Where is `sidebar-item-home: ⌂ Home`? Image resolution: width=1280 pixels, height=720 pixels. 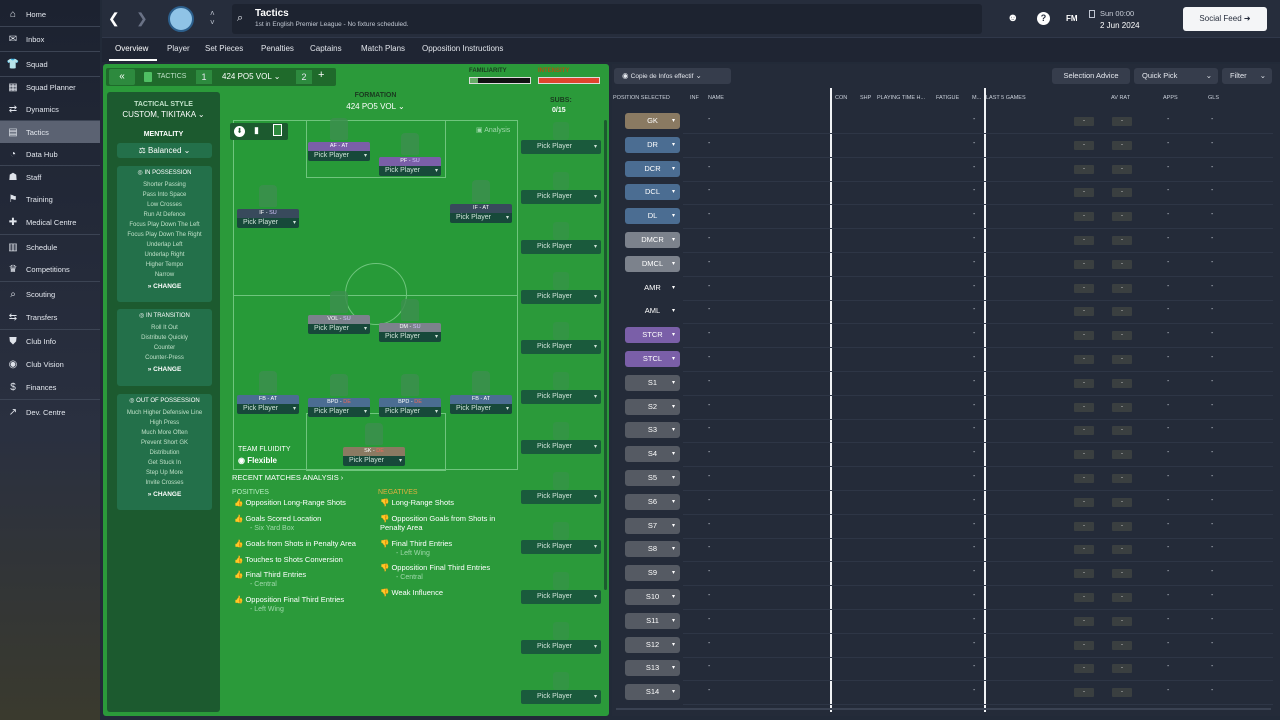 sidebar-item-home: ⌂ Home is located at coordinates (50, 14).